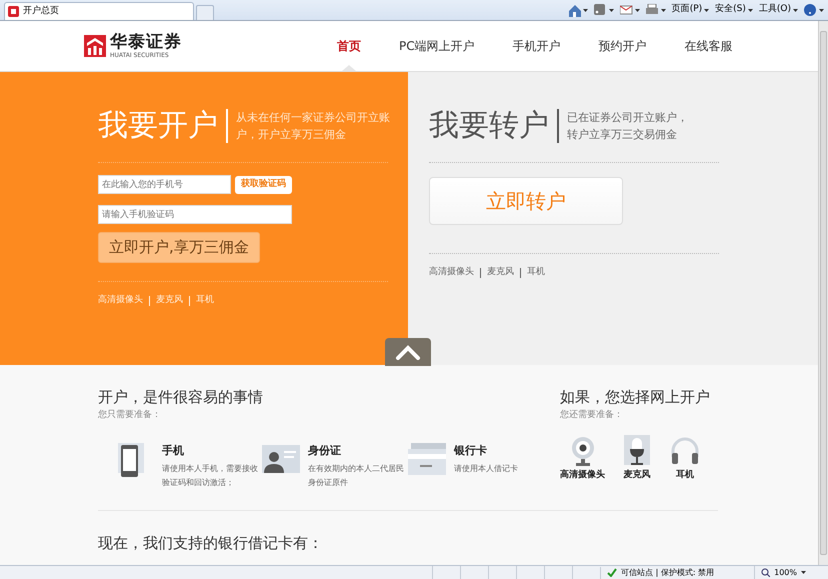  I want to click on heading: 我要转户, so click(489, 126).